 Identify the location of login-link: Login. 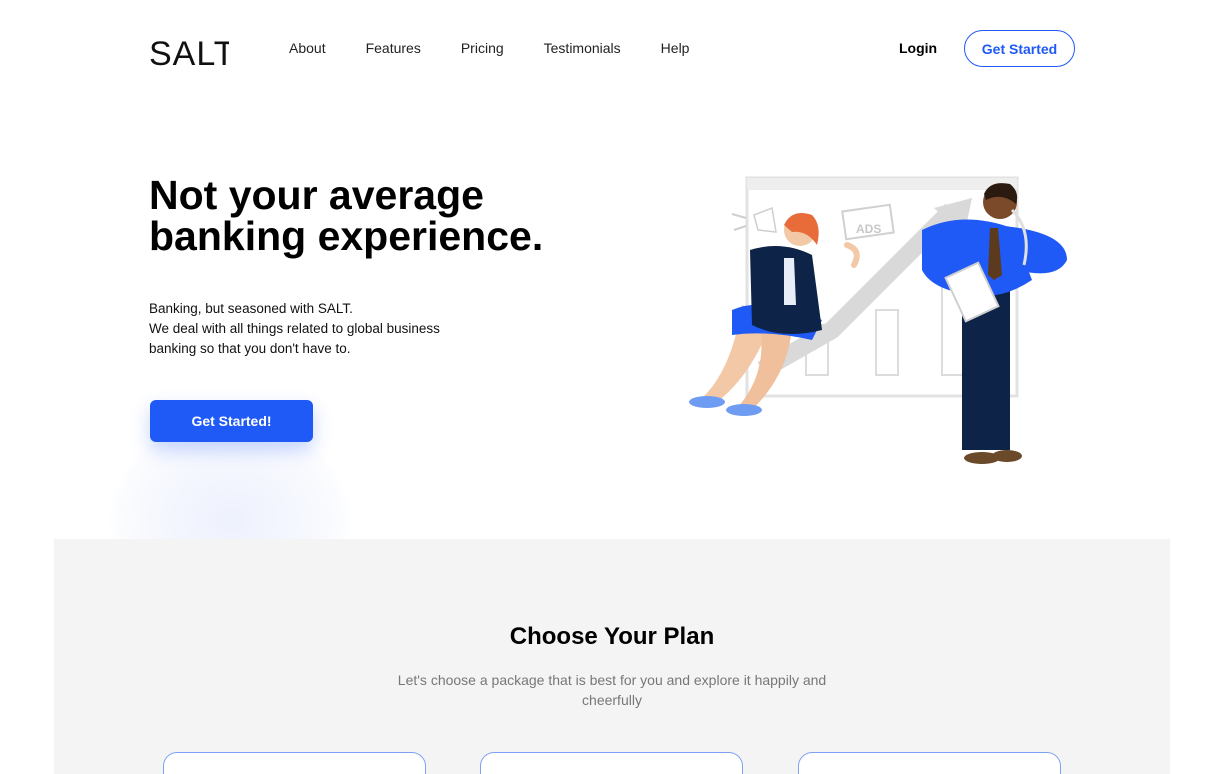
(918, 48).